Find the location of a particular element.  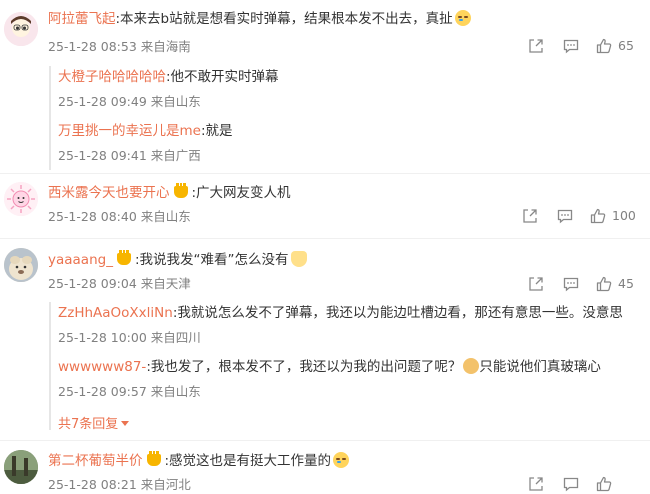

reply-body: :我也发了，根本发不了，我还以为我的出问题了呢？ is located at coordinates (304, 367).